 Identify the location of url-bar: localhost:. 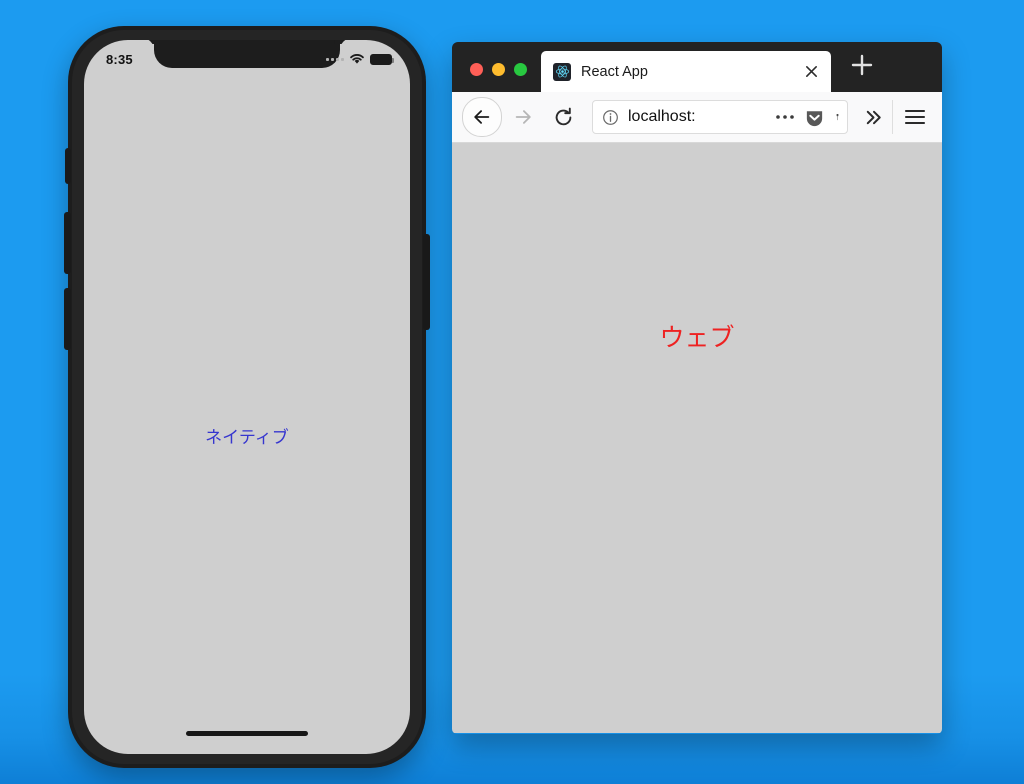
(720, 117).